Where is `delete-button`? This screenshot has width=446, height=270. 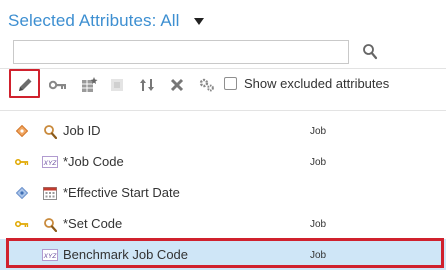 delete-button is located at coordinates (177, 85).